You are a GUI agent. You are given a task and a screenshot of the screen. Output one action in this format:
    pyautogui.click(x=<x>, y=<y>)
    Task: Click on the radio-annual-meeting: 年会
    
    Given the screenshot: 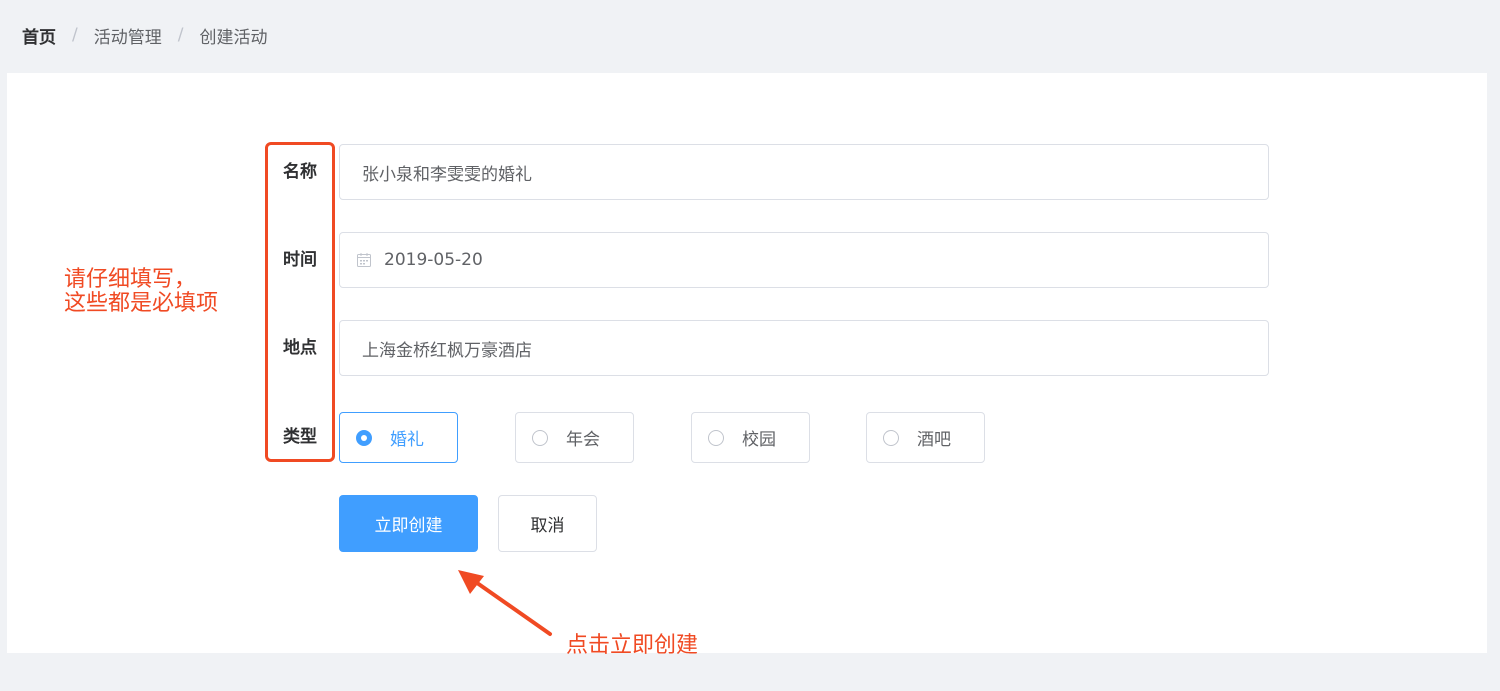 What is the action you would take?
    pyautogui.click(x=574, y=437)
    